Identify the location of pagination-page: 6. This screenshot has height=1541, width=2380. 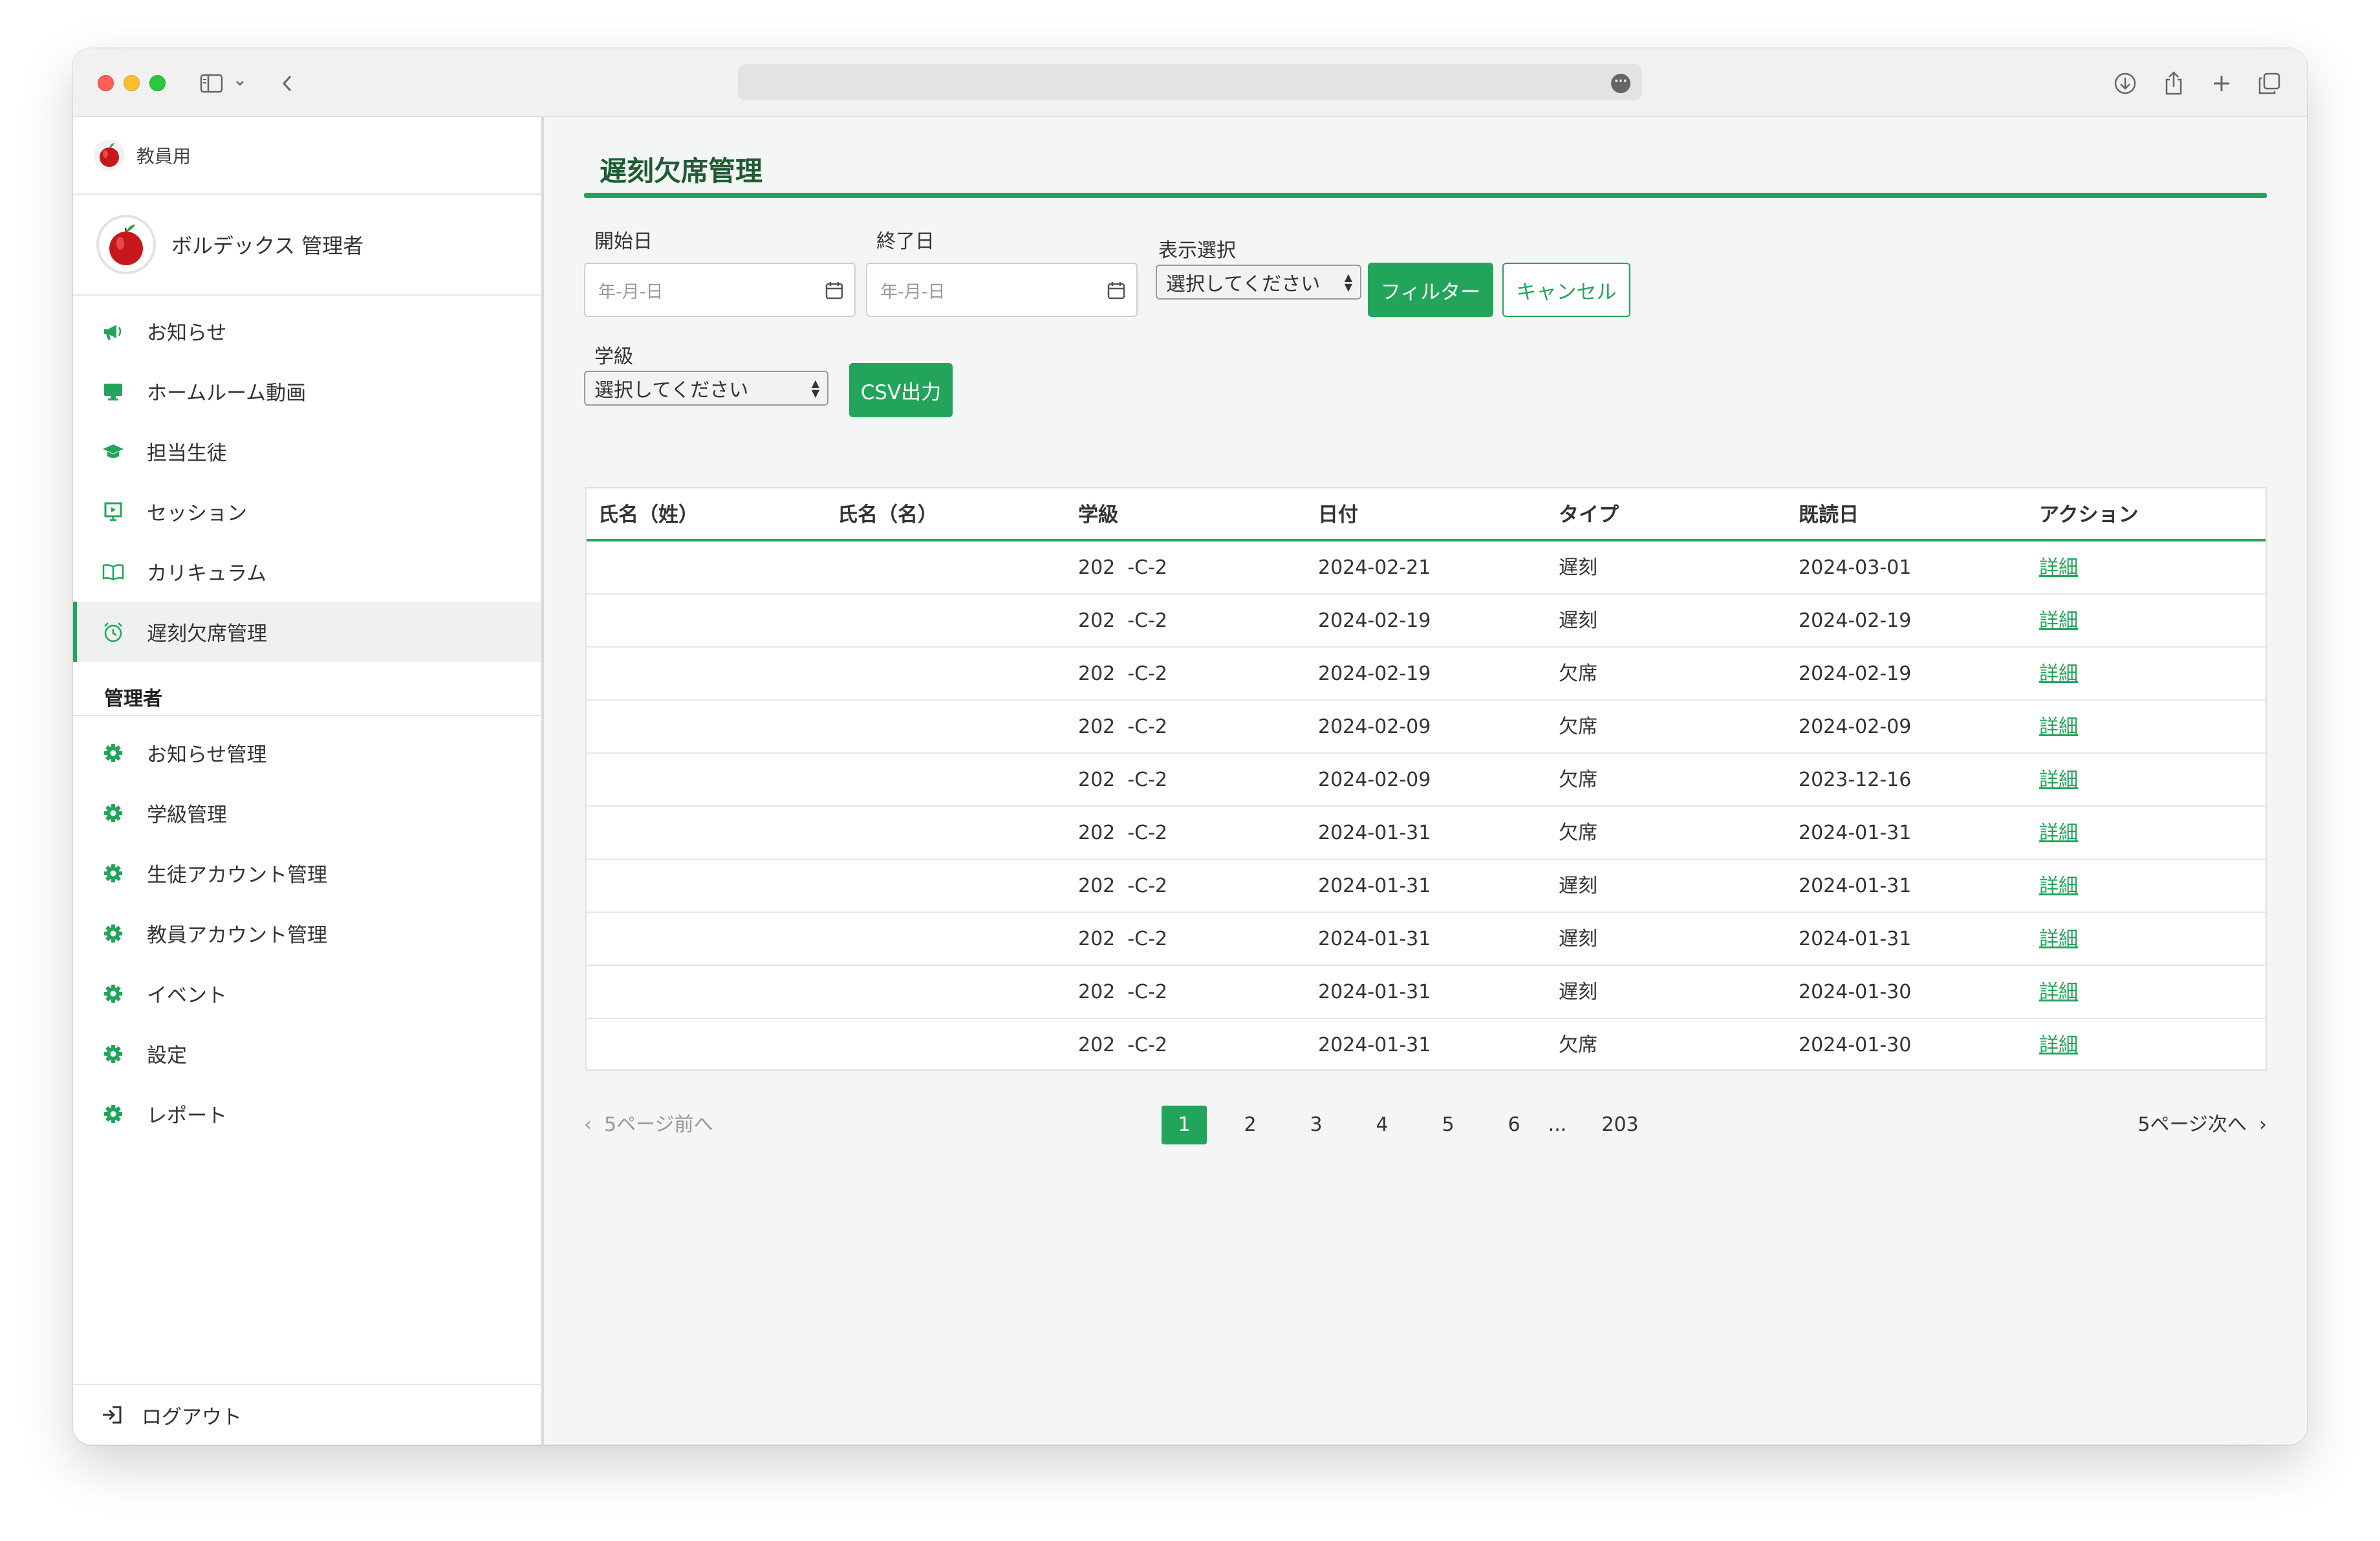
(1514, 1125).